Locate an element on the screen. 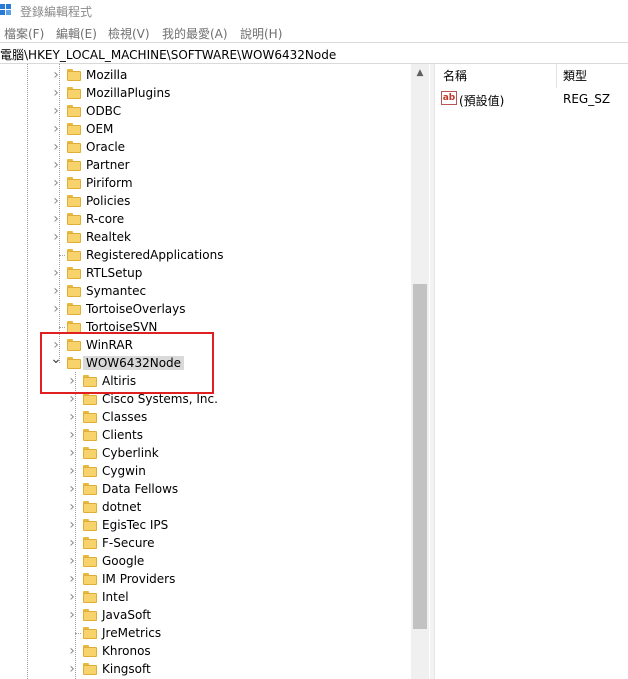  tree-node-label: MozillaPlugins is located at coordinates (128, 93).